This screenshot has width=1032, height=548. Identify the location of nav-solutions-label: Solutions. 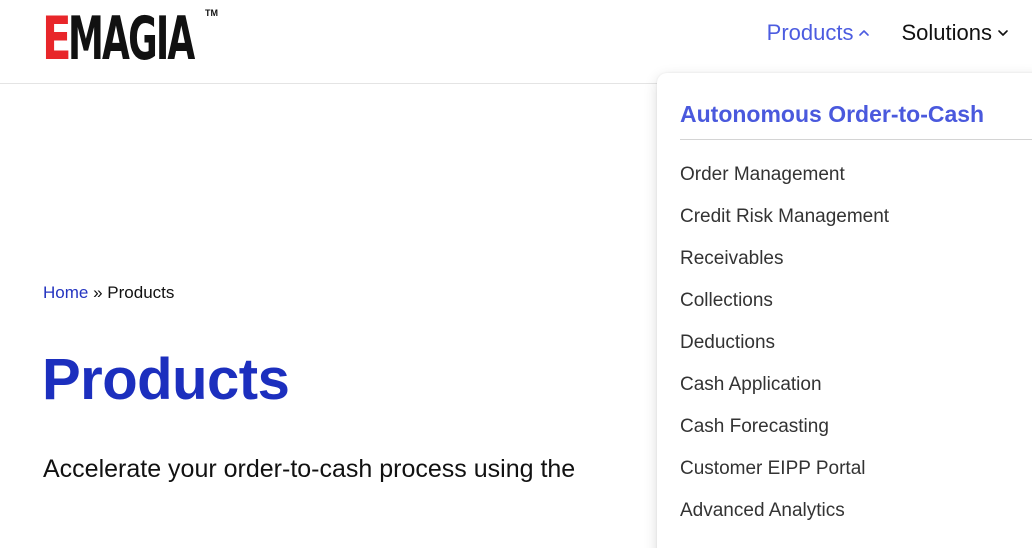
(946, 32).